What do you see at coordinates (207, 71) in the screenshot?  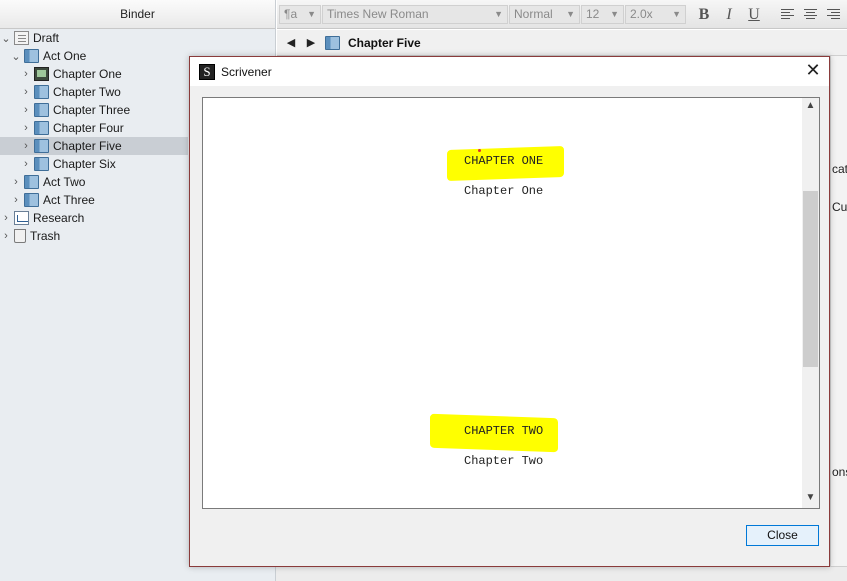 I see `scrivener-app-icon: S` at bounding box center [207, 71].